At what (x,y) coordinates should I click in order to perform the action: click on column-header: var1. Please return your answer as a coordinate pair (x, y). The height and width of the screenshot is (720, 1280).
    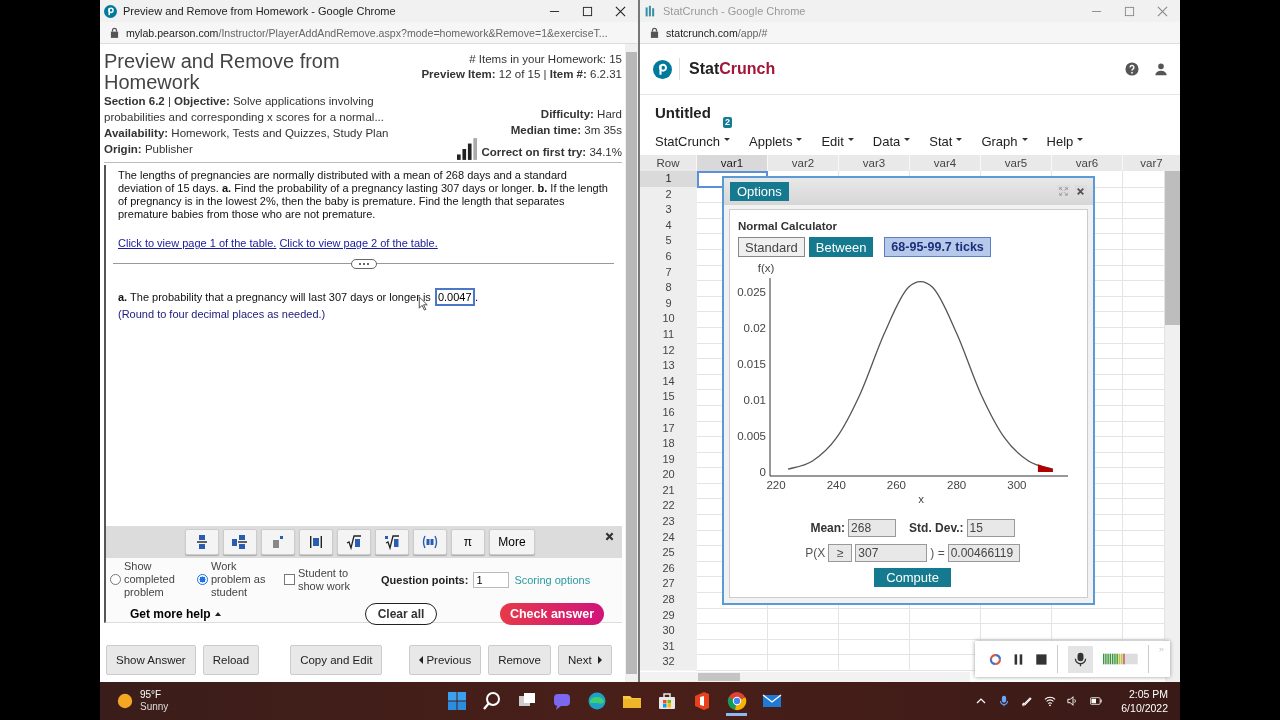
    Looking at the image, I should click on (732, 163).